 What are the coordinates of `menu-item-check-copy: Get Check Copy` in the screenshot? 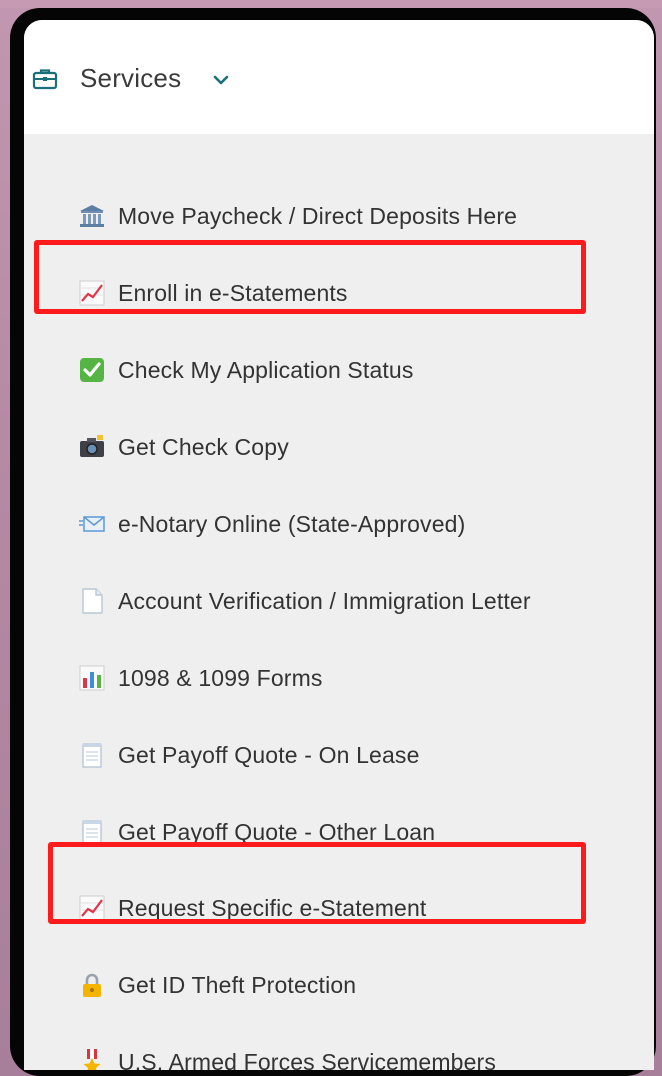 It's located at (183, 447).